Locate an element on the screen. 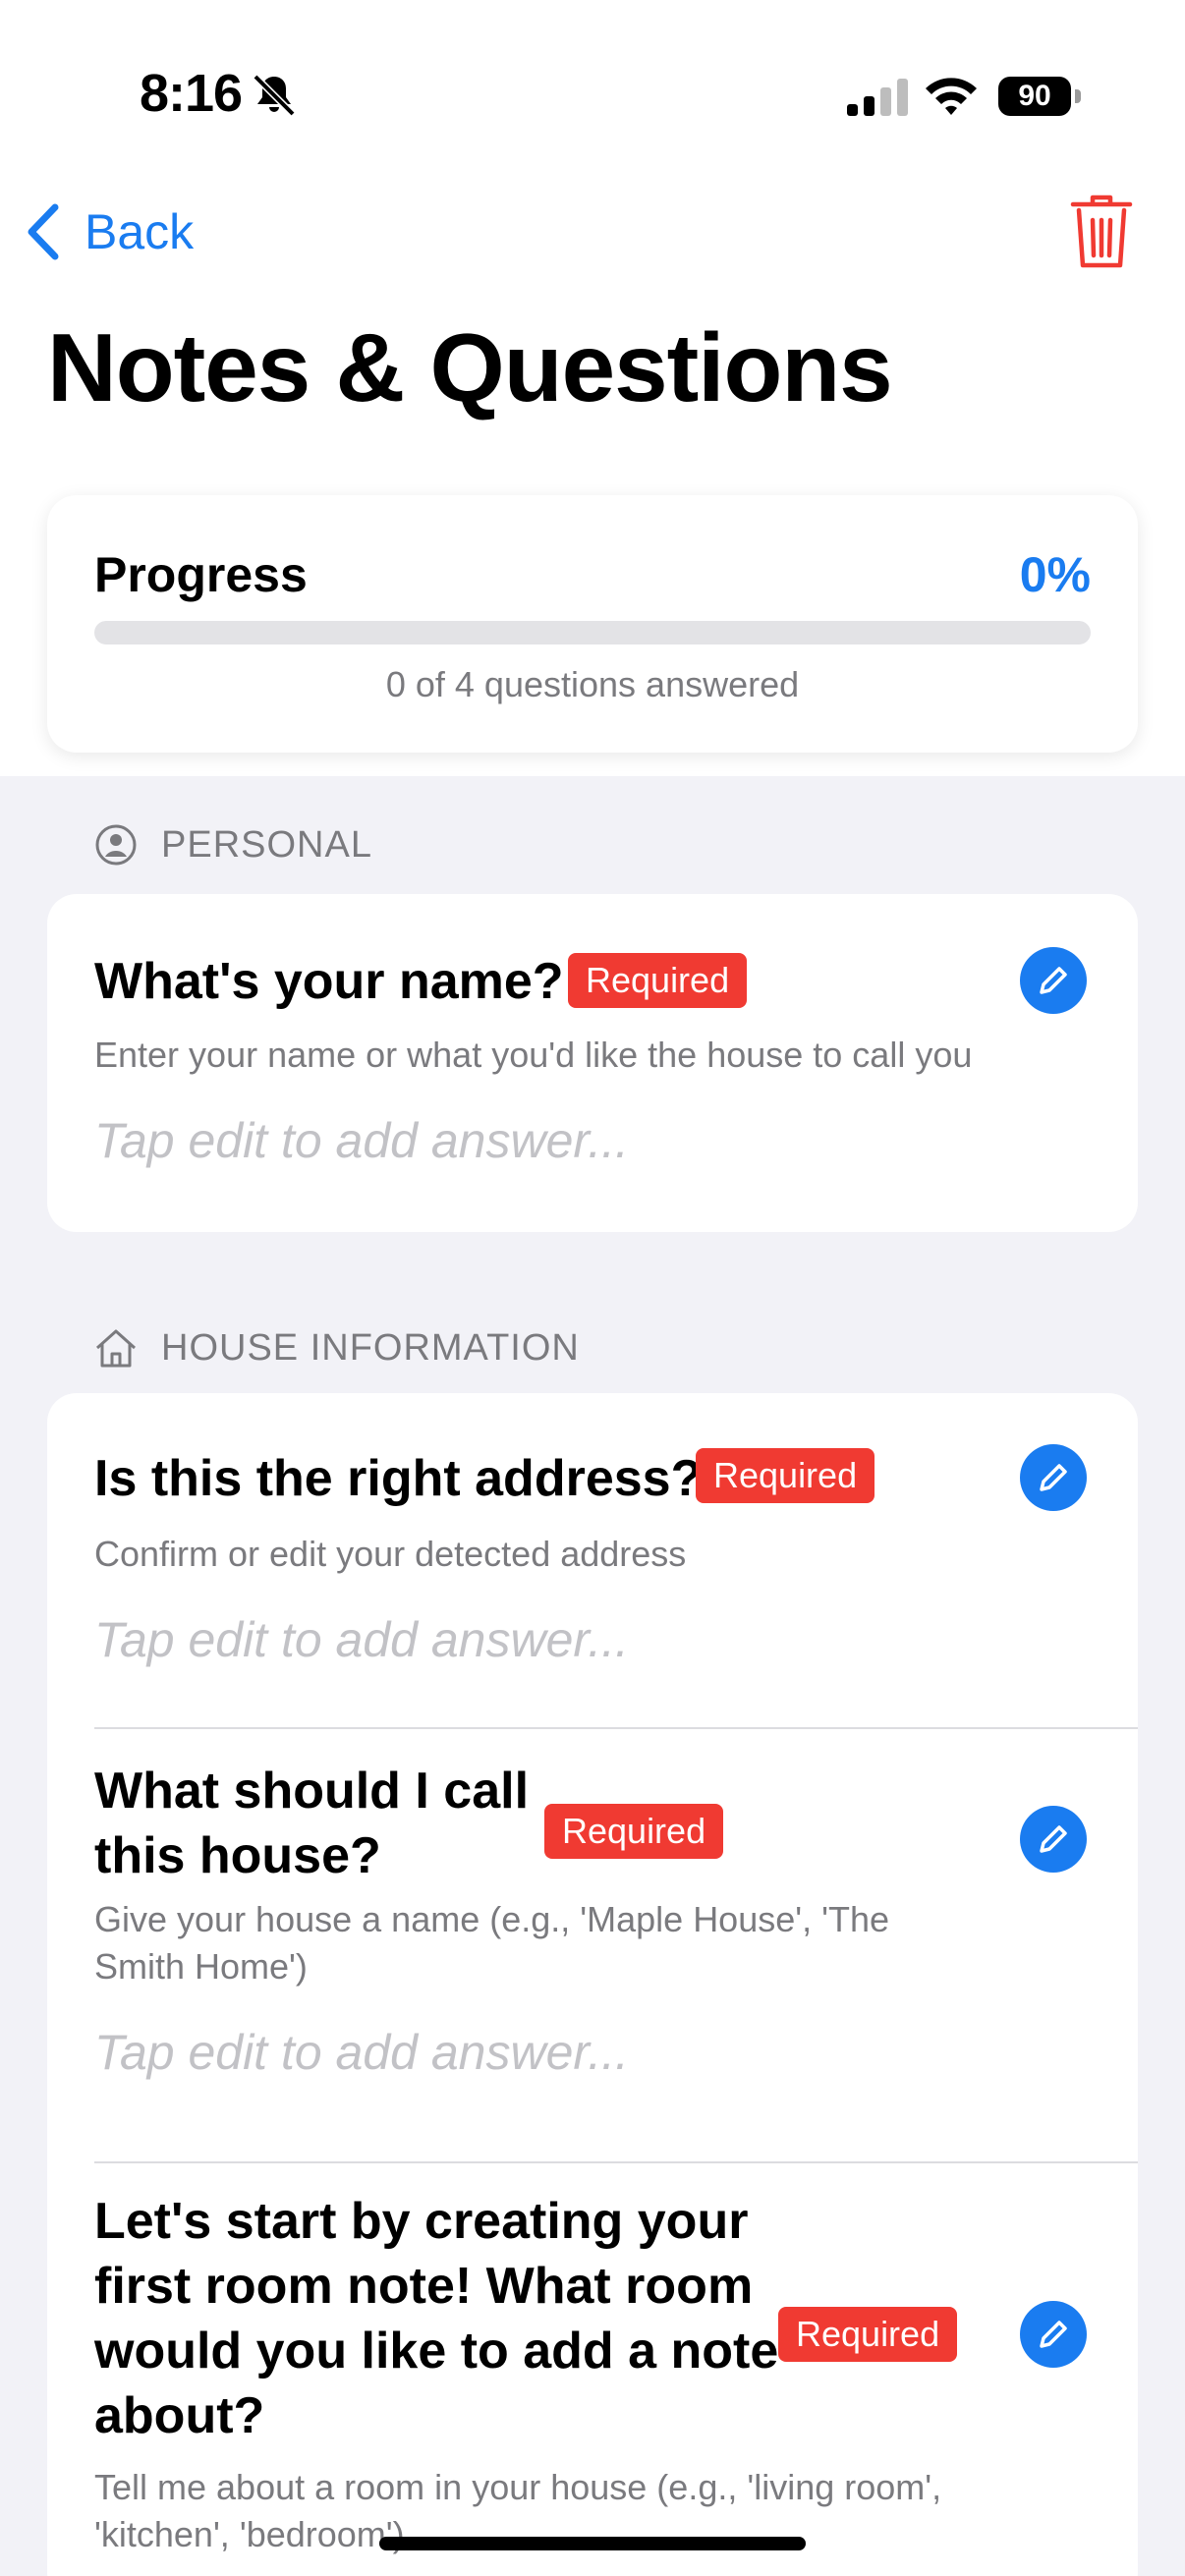  battery-indicator: 90 is located at coordinates (1040, 96).